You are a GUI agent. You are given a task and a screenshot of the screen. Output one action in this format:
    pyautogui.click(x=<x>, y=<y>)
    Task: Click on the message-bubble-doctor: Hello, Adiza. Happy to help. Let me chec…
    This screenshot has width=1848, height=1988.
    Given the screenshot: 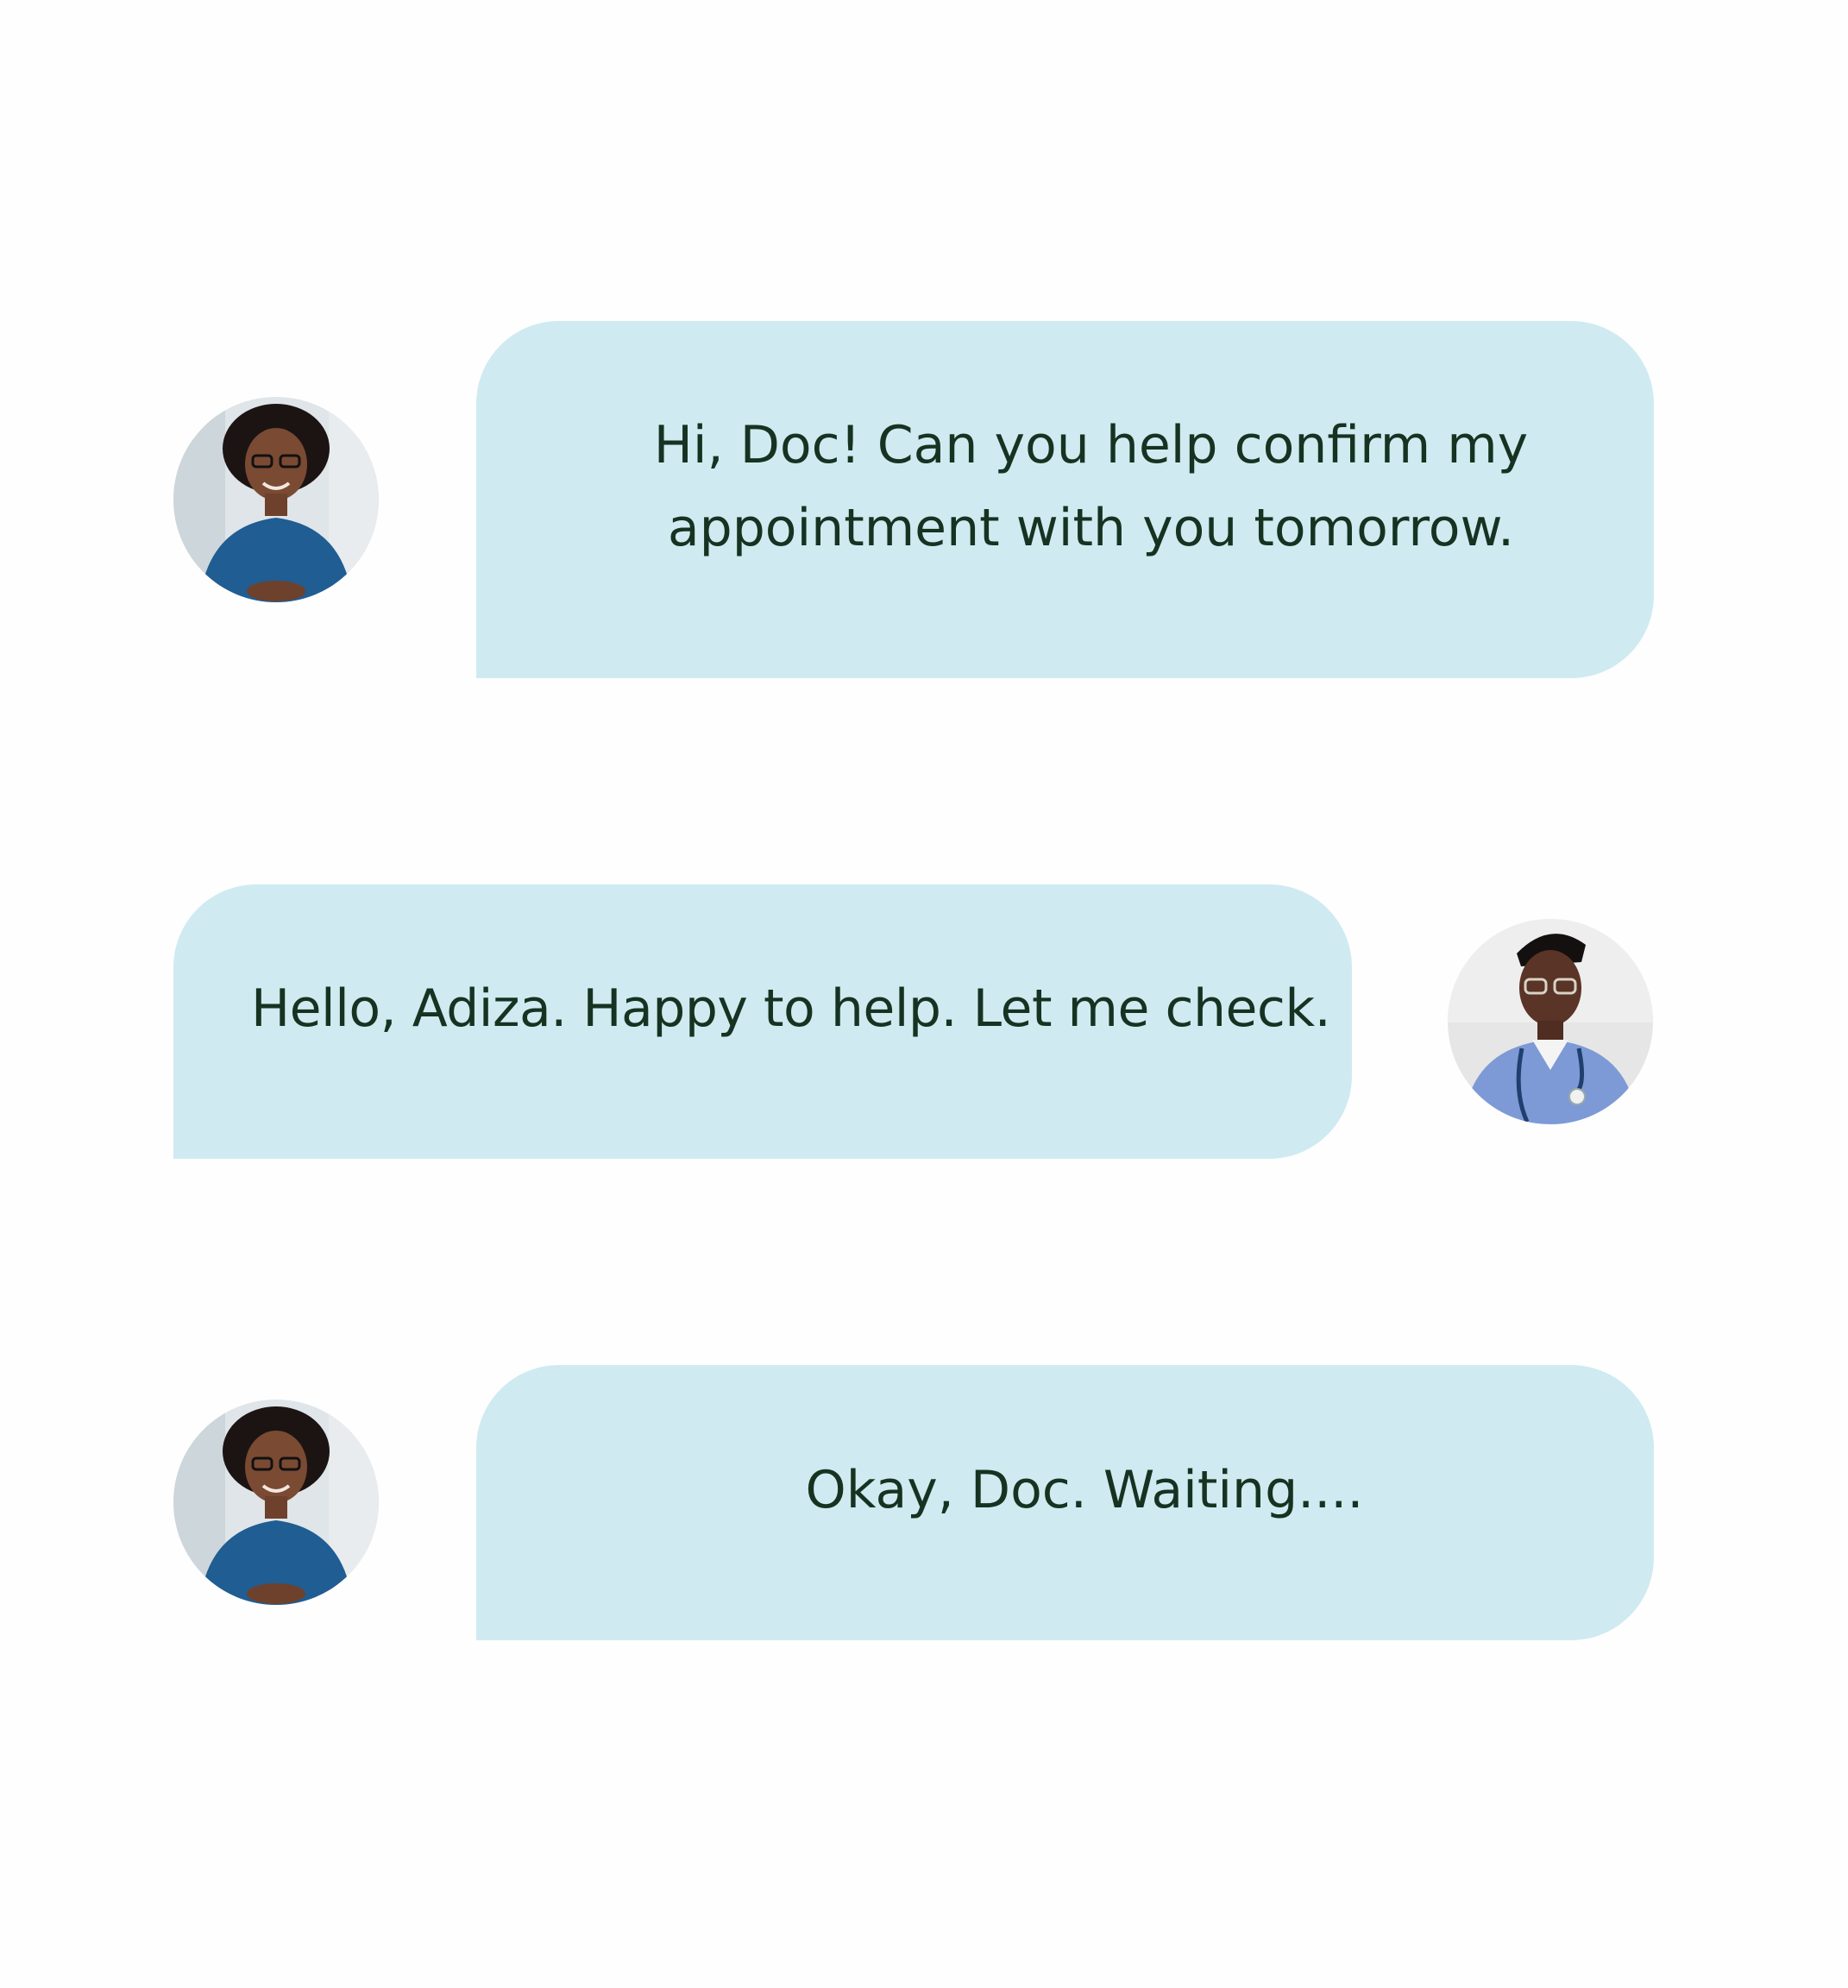 What is the action you would take?
    pyautogui.click(x=763, y=1021)
    